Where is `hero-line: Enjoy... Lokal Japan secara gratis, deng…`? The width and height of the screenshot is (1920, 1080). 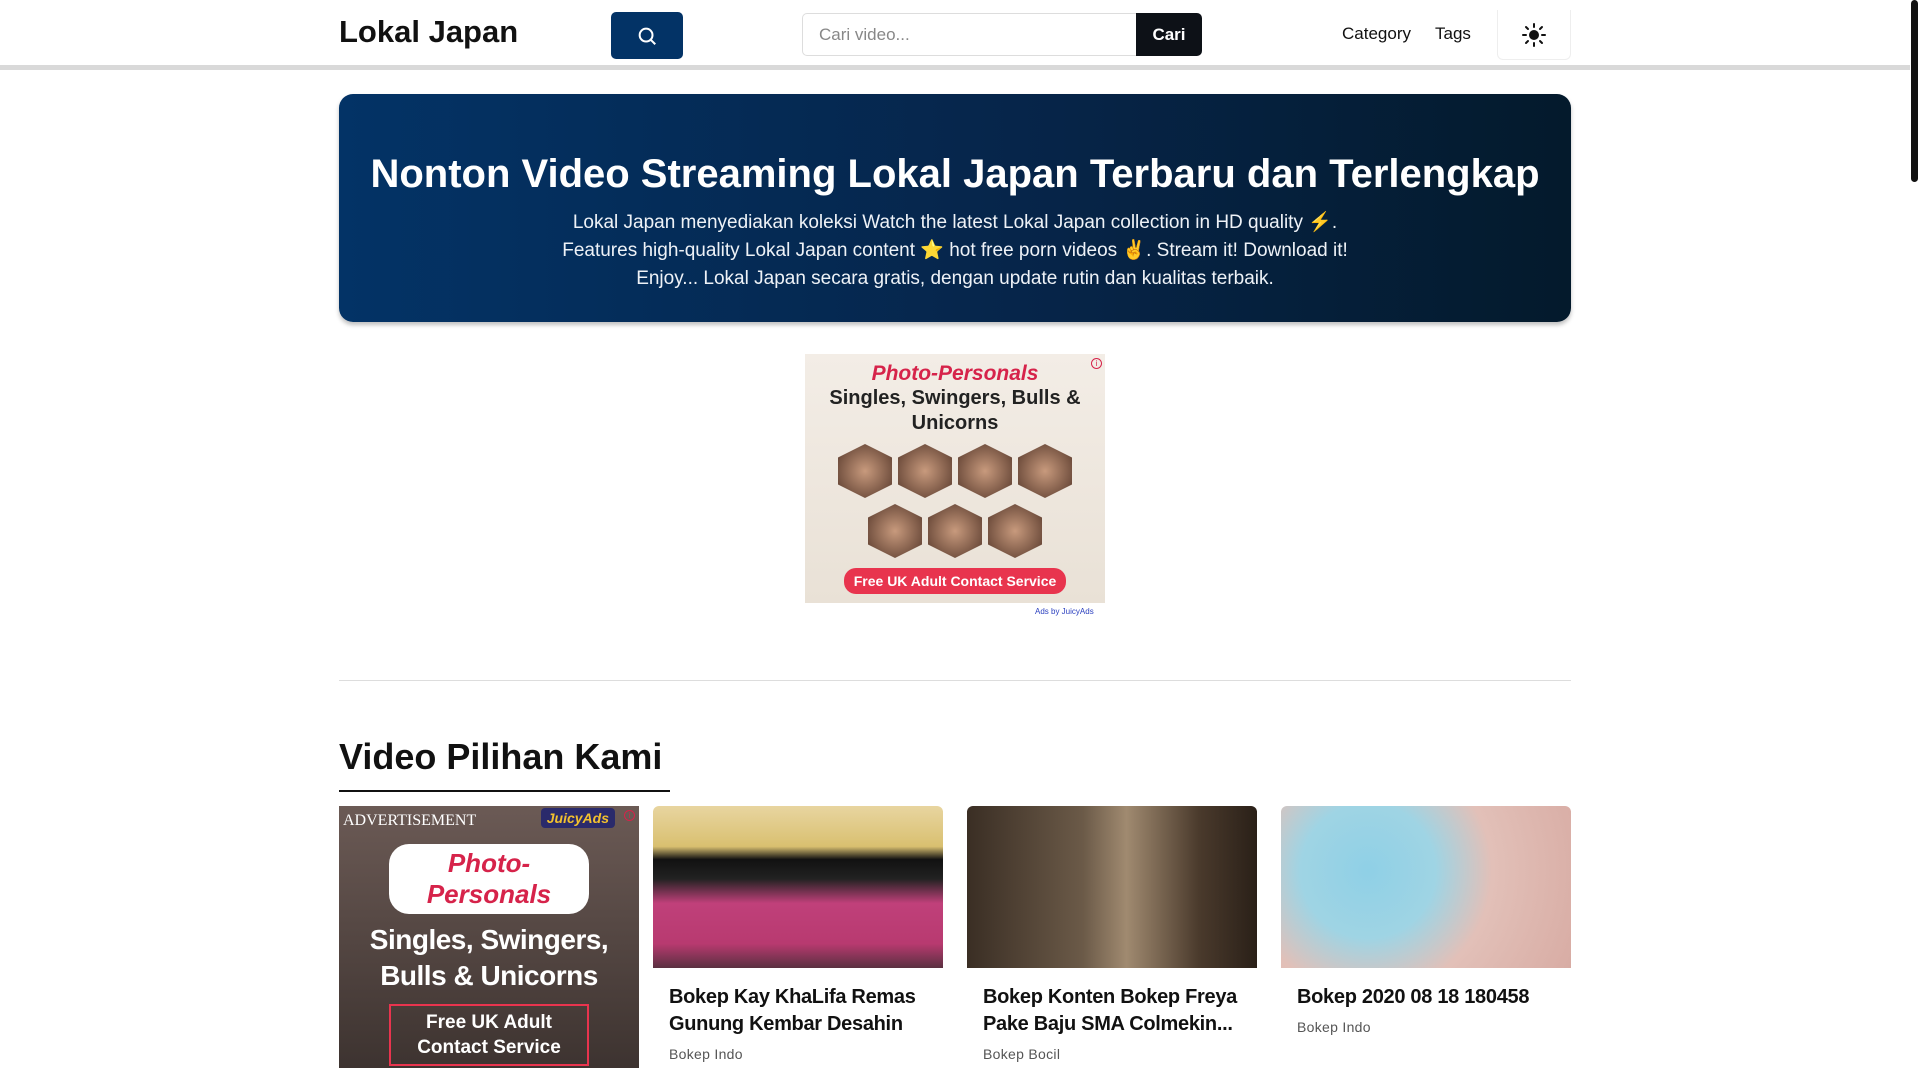
hero-line: Enjoy... Lokal Japan secara gratis, deng… is located at coordinates (955, 278).